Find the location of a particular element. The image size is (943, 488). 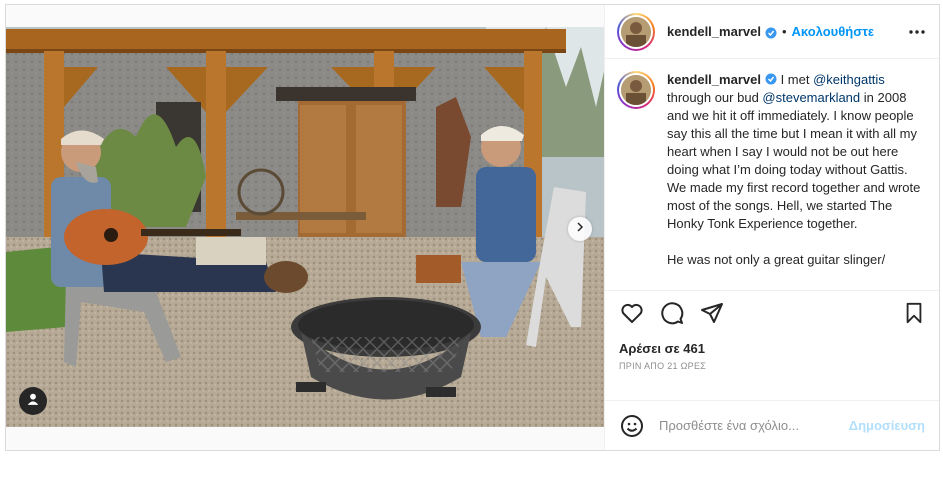

caption-segment: through our bud is located at coordinates (715, 97).